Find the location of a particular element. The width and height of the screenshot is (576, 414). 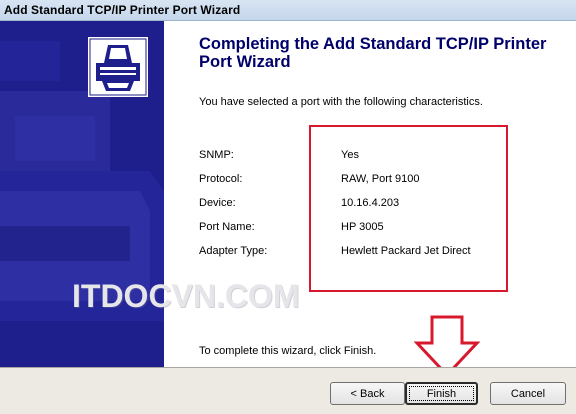

watermark-text: ITDOCVN.COM is located at coordinates (186, 296).